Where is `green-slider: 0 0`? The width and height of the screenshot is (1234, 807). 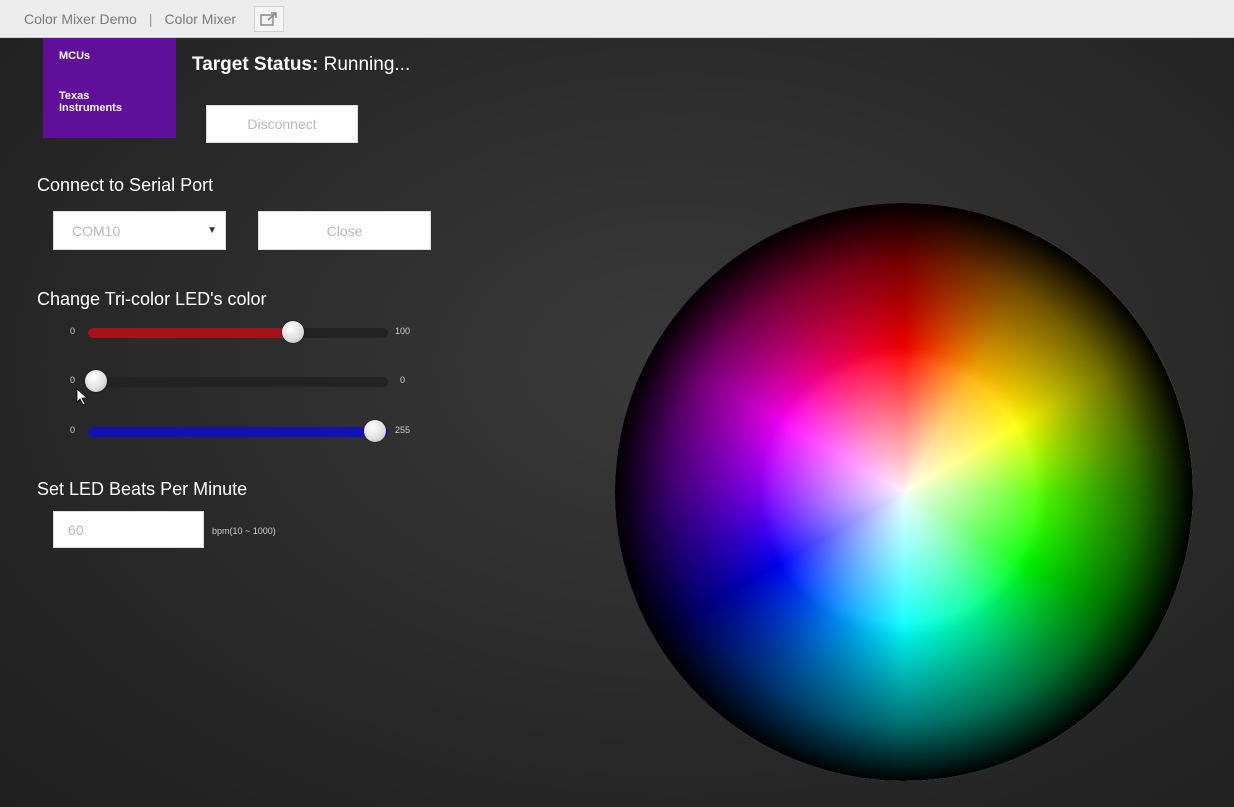
green-slider: 0 0 is located at coordinates (245, 382).